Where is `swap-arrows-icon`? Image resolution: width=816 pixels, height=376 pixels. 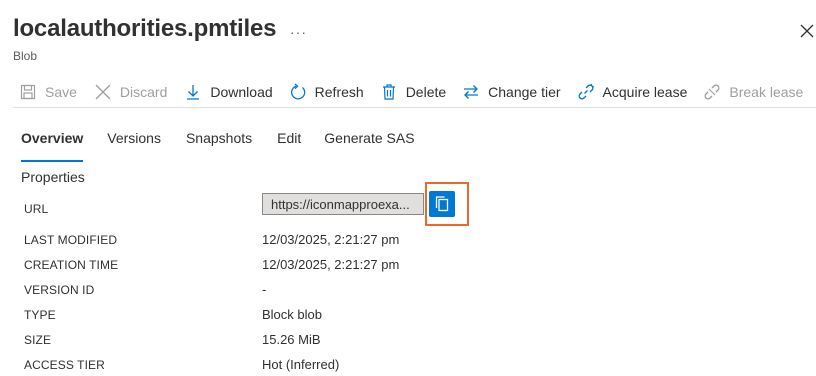
swap-arrows-icon is located at coordinates (471, 92).